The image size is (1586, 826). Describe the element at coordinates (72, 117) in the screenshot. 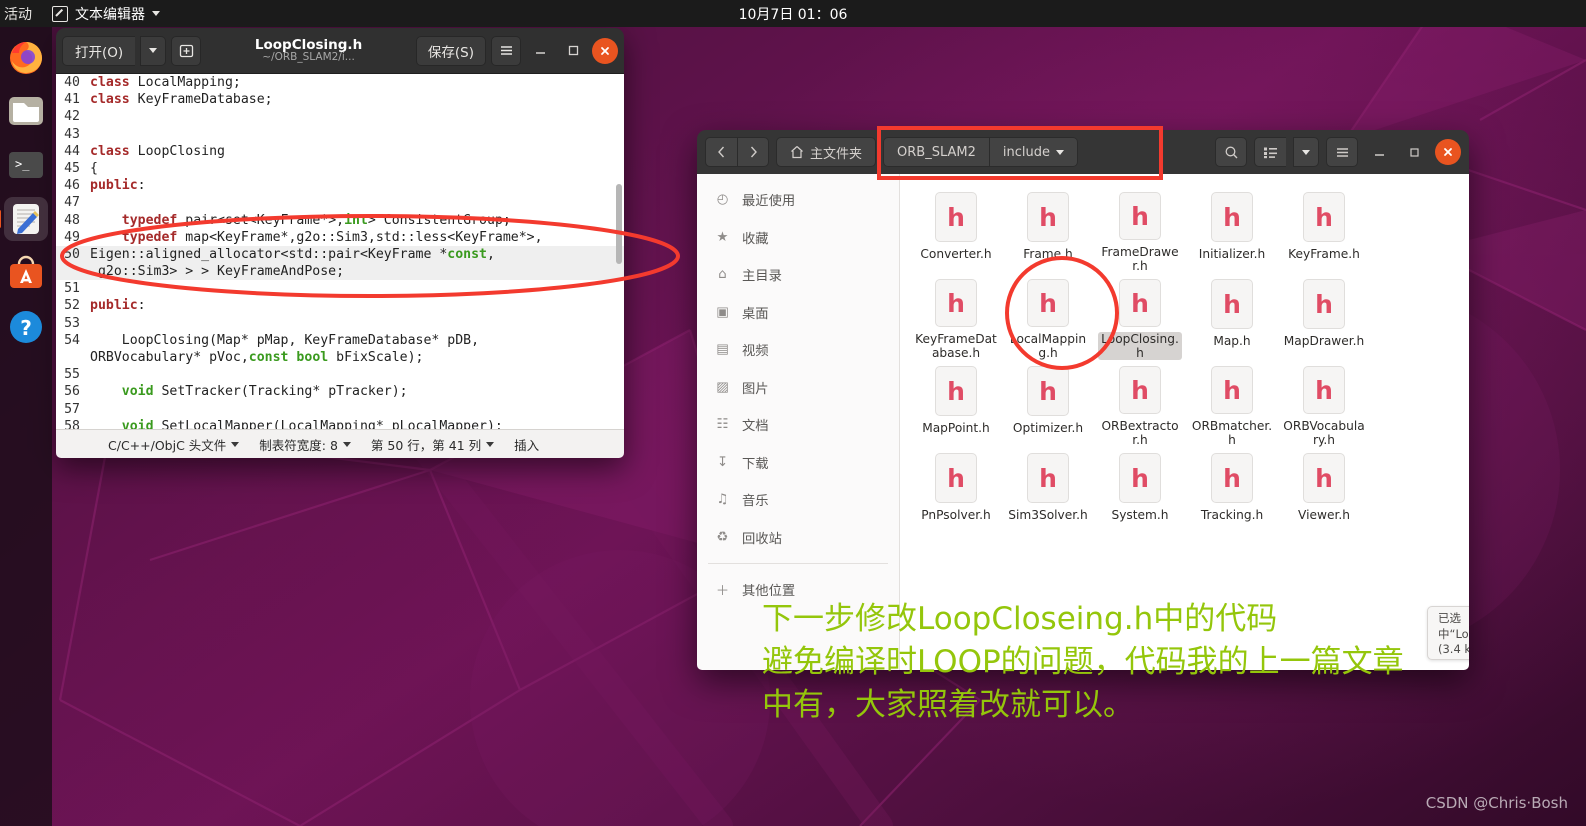

I see `code-line-number: 42` at that location.